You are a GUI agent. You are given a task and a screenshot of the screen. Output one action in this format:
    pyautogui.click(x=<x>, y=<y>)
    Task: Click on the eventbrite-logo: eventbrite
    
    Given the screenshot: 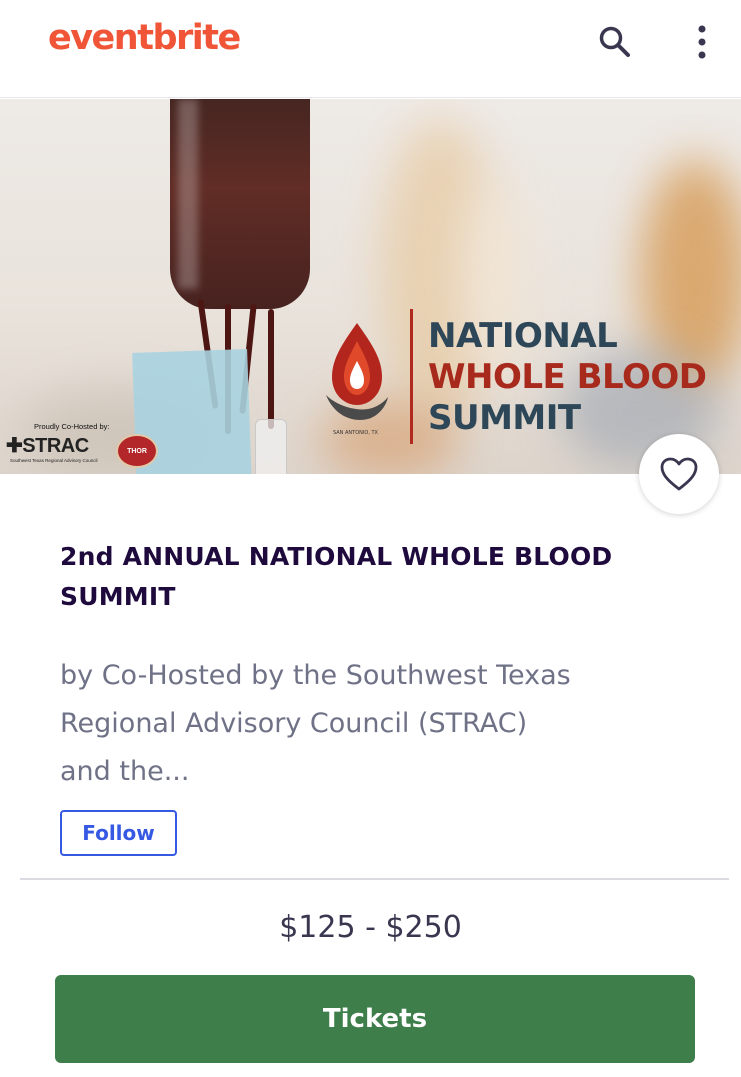 What is the action you would take?
    pyautogui.click(x=144, y=38)
    